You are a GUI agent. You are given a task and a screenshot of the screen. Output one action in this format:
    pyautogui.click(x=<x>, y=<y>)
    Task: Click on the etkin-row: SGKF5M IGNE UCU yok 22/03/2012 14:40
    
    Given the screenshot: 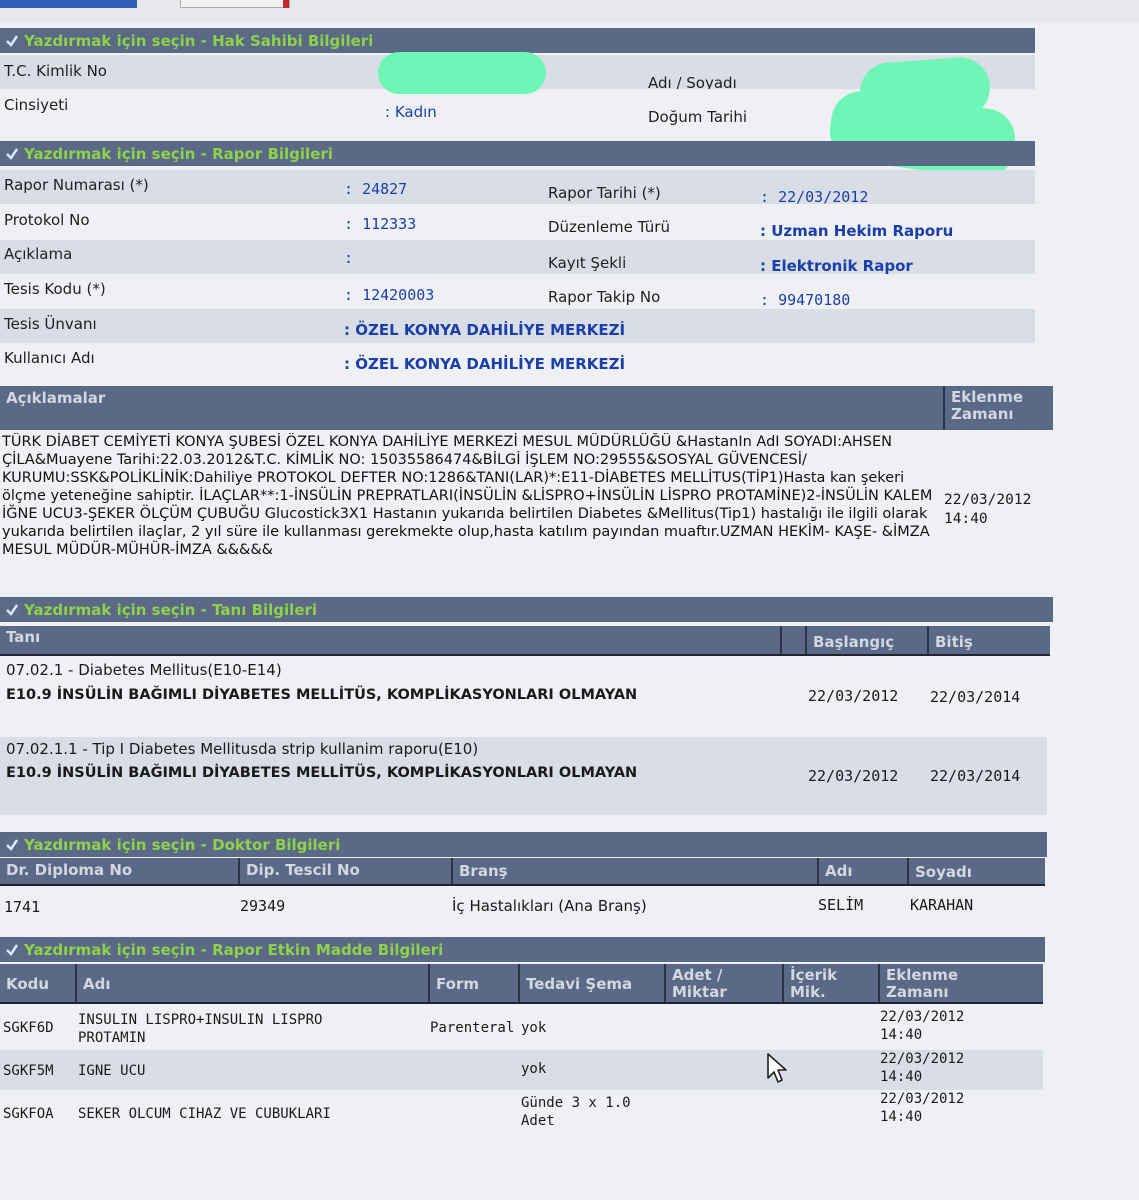 What is the action you would take?
    pyautogui.click(x=521, y=1070)
    